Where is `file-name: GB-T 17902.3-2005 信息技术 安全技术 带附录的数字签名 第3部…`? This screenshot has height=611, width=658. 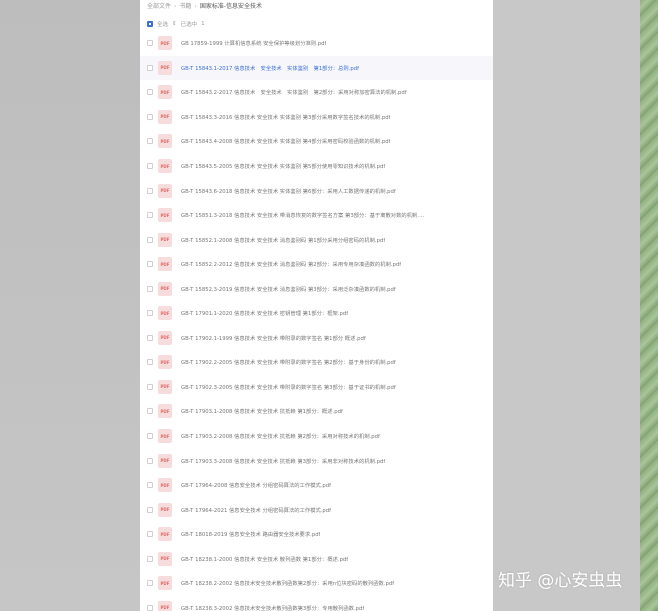
file-name: GB-T 17902.3-2005 信息技术 安全技术 带附录的数字签名 第3部… is located at coordinates (288, 387).